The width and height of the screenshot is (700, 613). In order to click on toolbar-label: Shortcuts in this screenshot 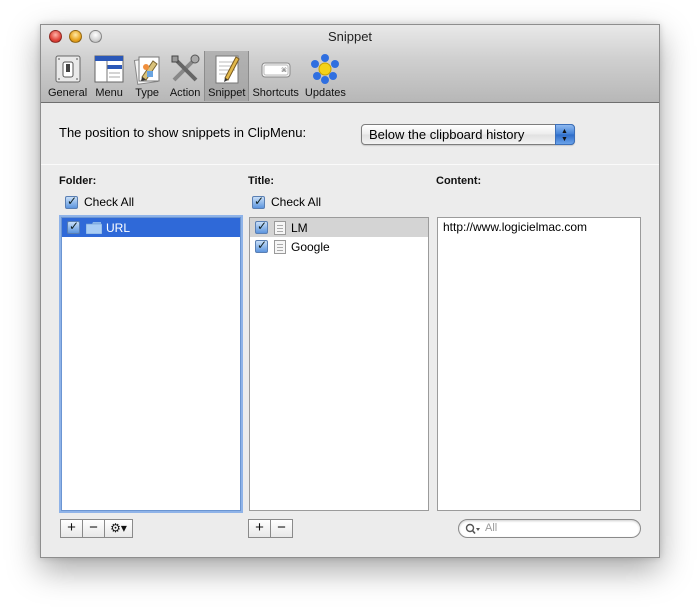, I will do `click(275, 93)`.